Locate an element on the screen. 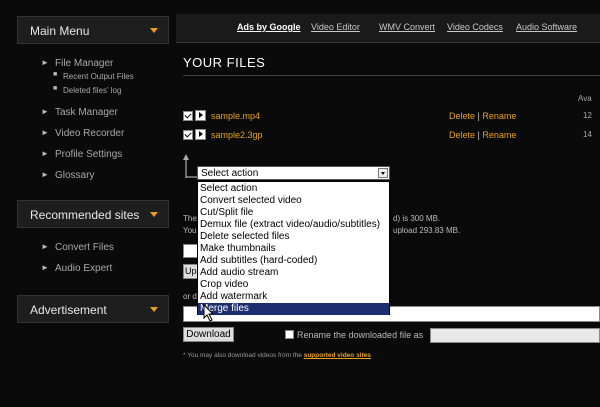 The width and height of the screenshot is (600, 407). top-link-video-codecs: Video Codecs is located at coordinates (475, 27).